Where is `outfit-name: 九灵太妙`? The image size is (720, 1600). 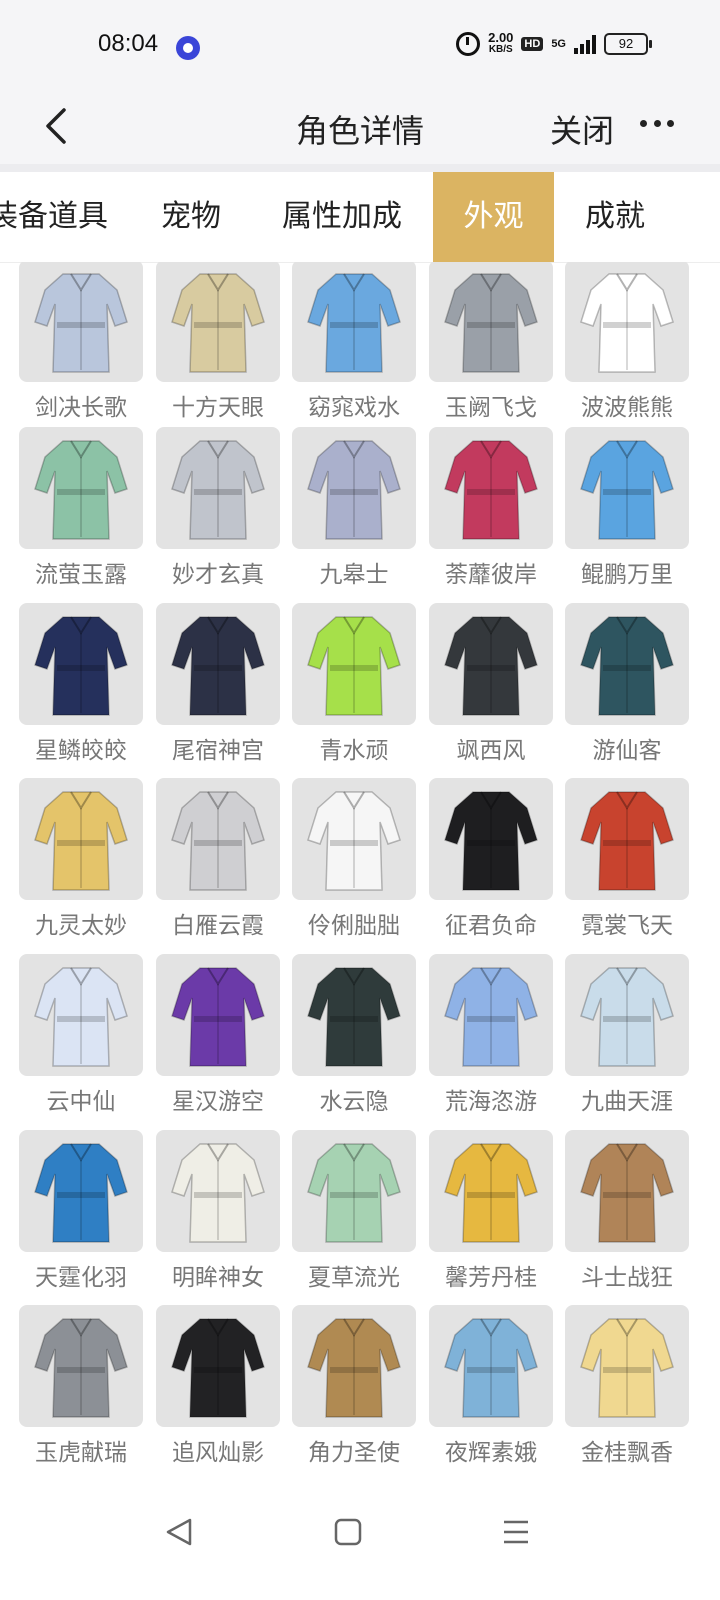 outfit-name: 九灵太妙 is located at coordinates (81, 926).